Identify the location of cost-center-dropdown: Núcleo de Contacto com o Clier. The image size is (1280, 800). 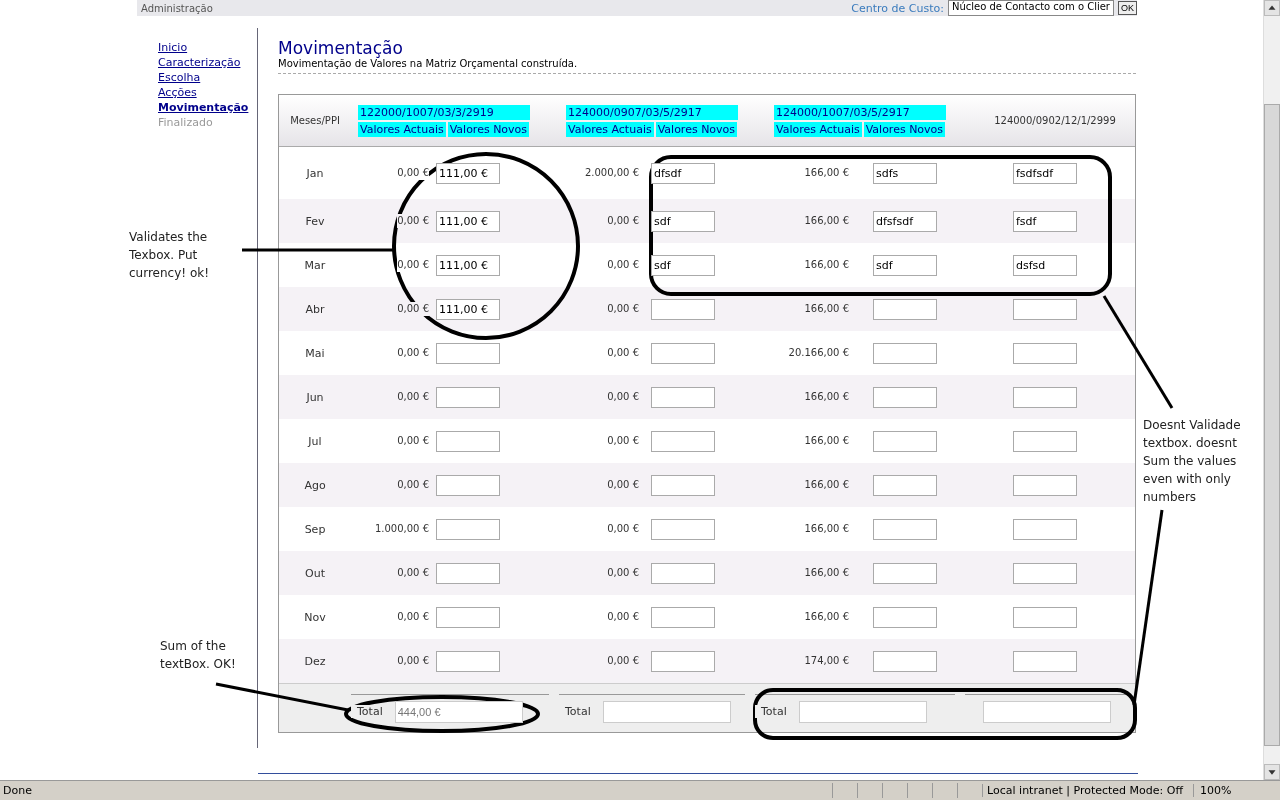
(1030, 8).